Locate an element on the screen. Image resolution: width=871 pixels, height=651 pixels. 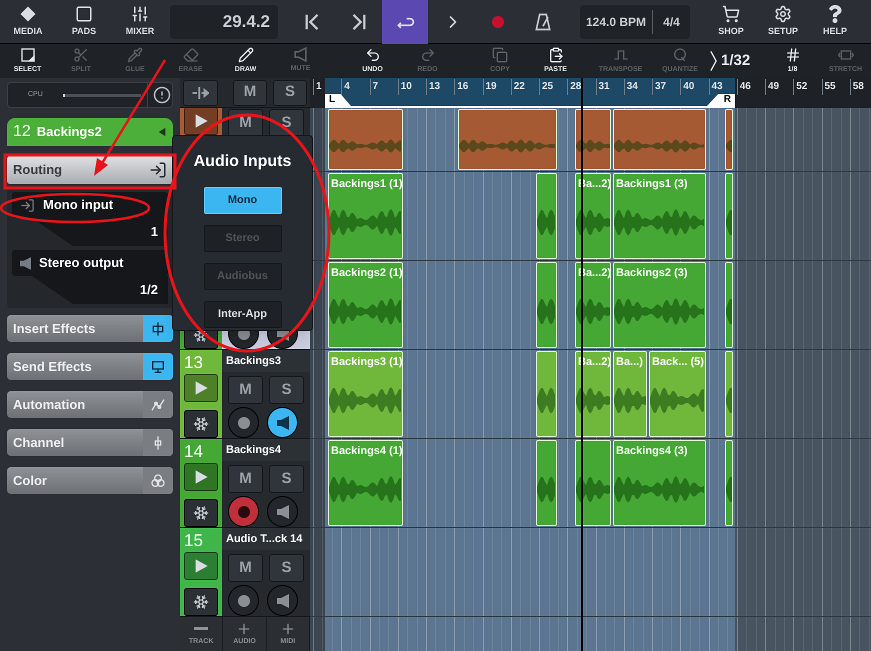
audio-clip: Ba...) is located at coordinates (630, 394).